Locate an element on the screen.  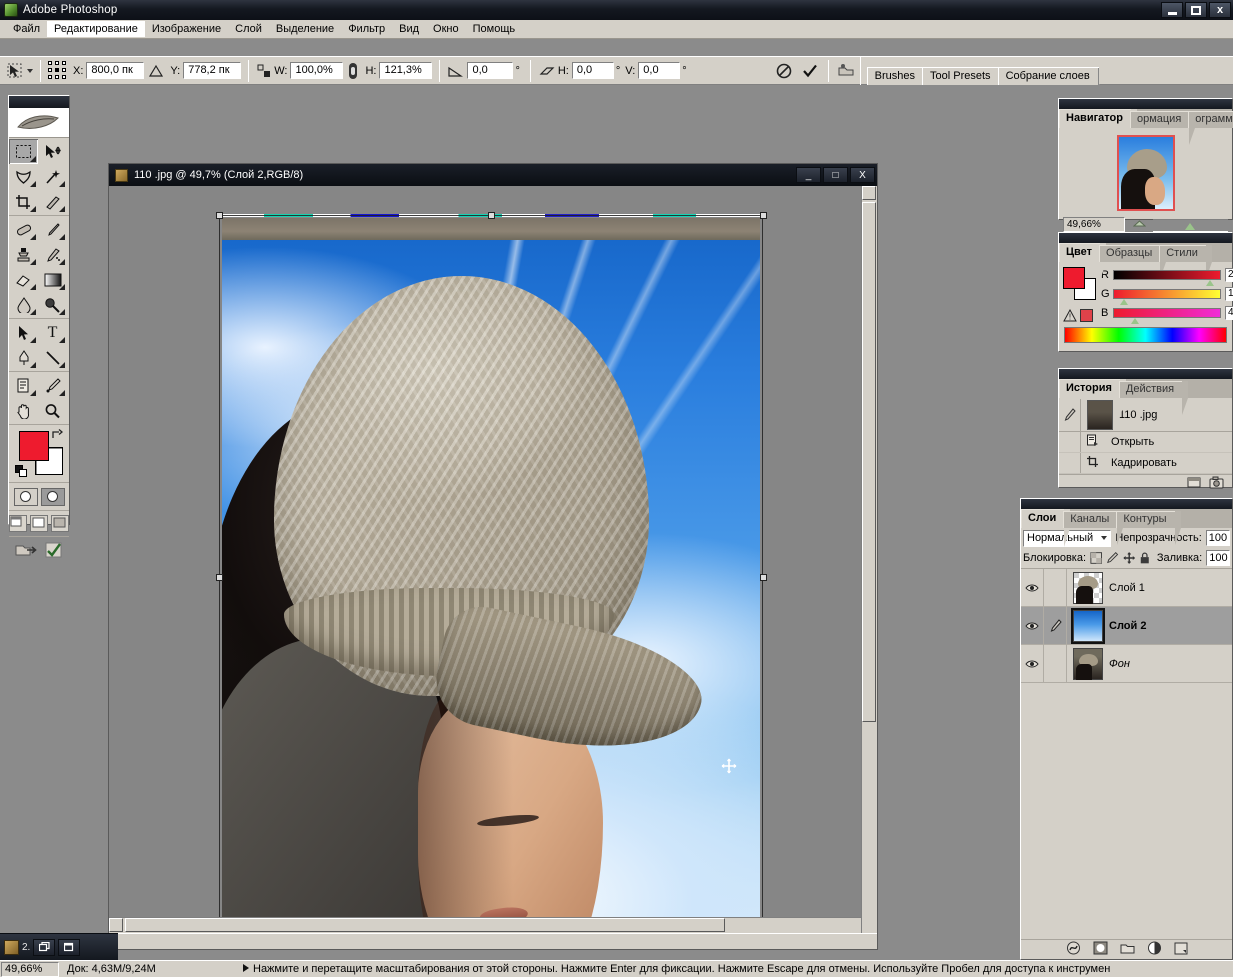
reference-point-locator is located at coordinates (58, 70).